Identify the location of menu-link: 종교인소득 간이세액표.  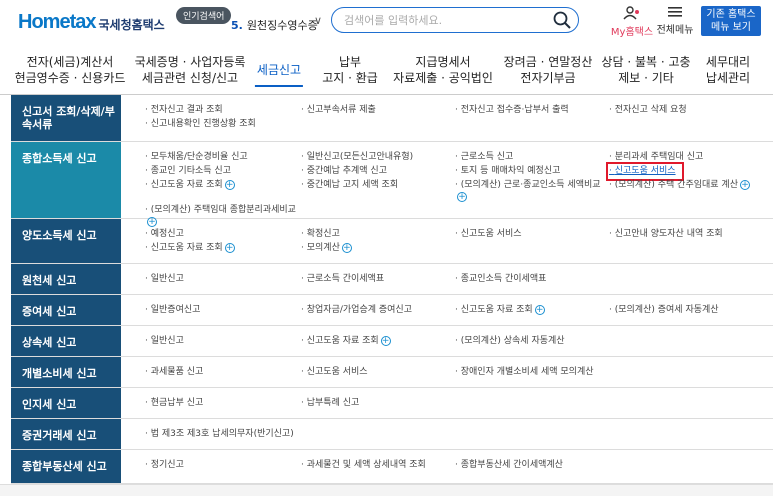
(532, 279).